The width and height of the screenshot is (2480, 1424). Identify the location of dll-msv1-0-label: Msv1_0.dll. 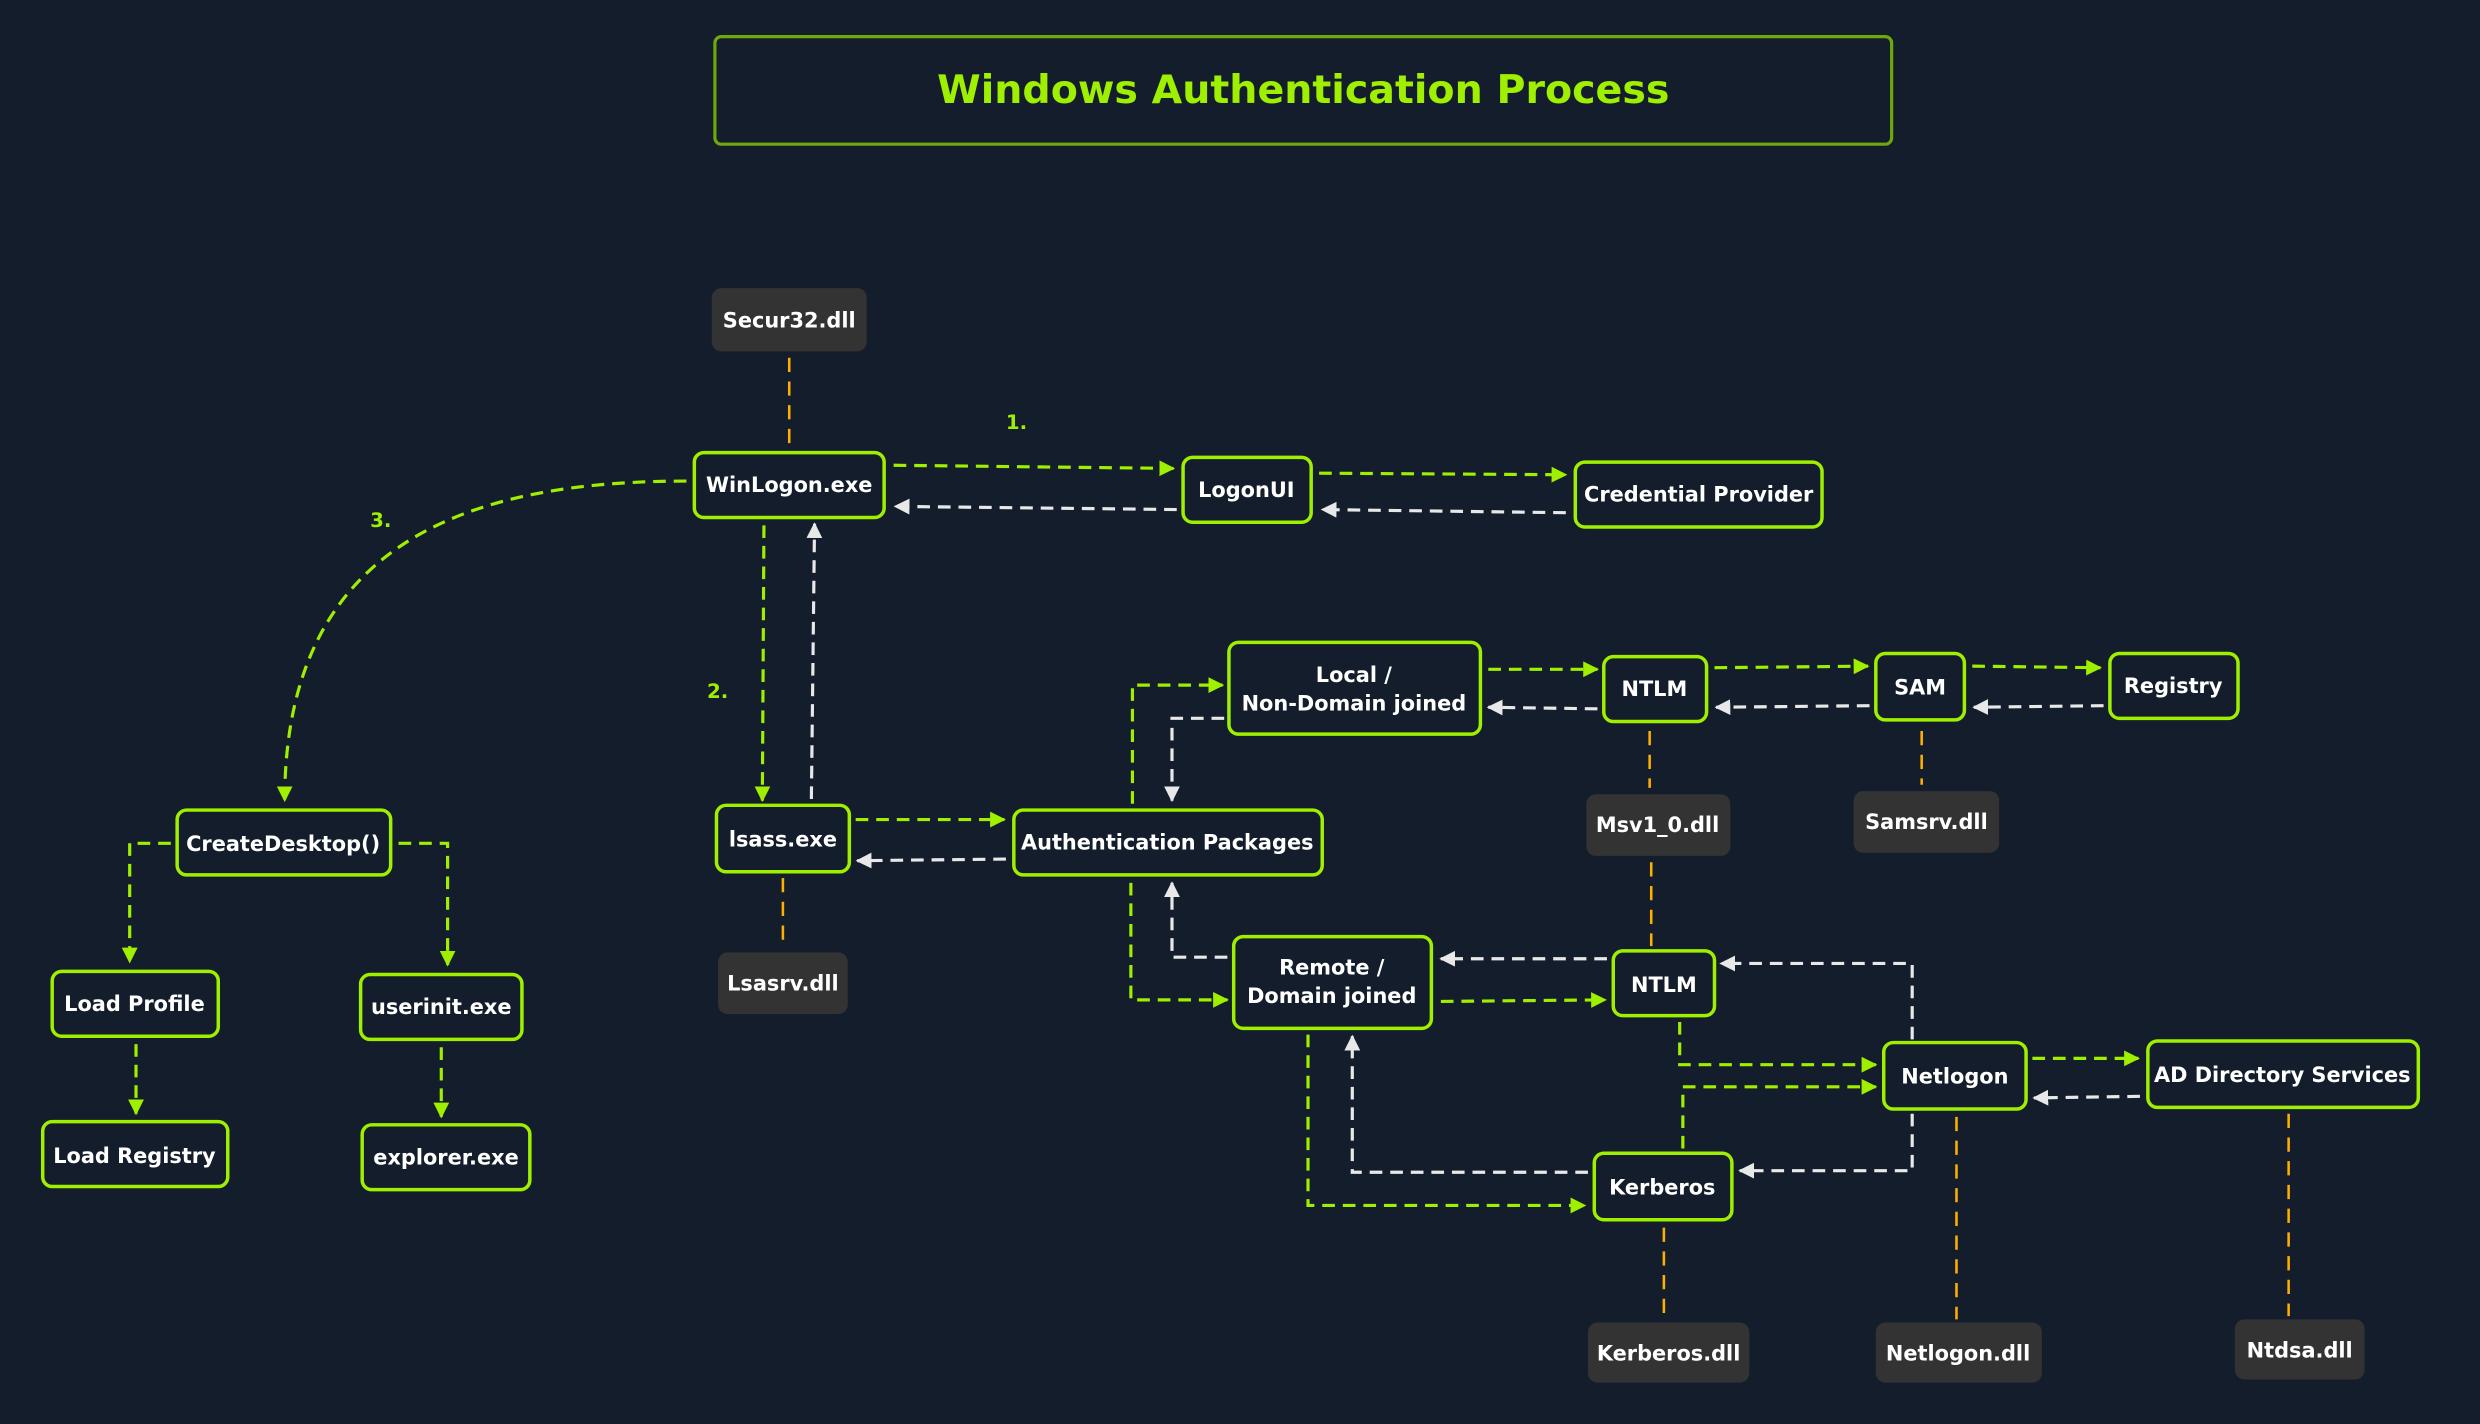
(1657, 825).